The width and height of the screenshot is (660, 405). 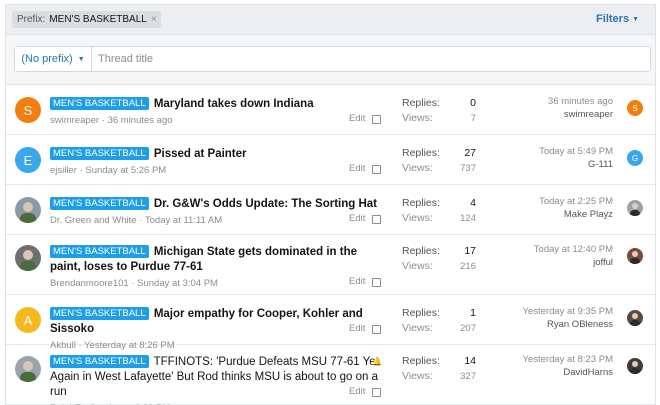 I want to click on thread-stats: Replies: 27 Views: 737, so click(x=439, y=161).